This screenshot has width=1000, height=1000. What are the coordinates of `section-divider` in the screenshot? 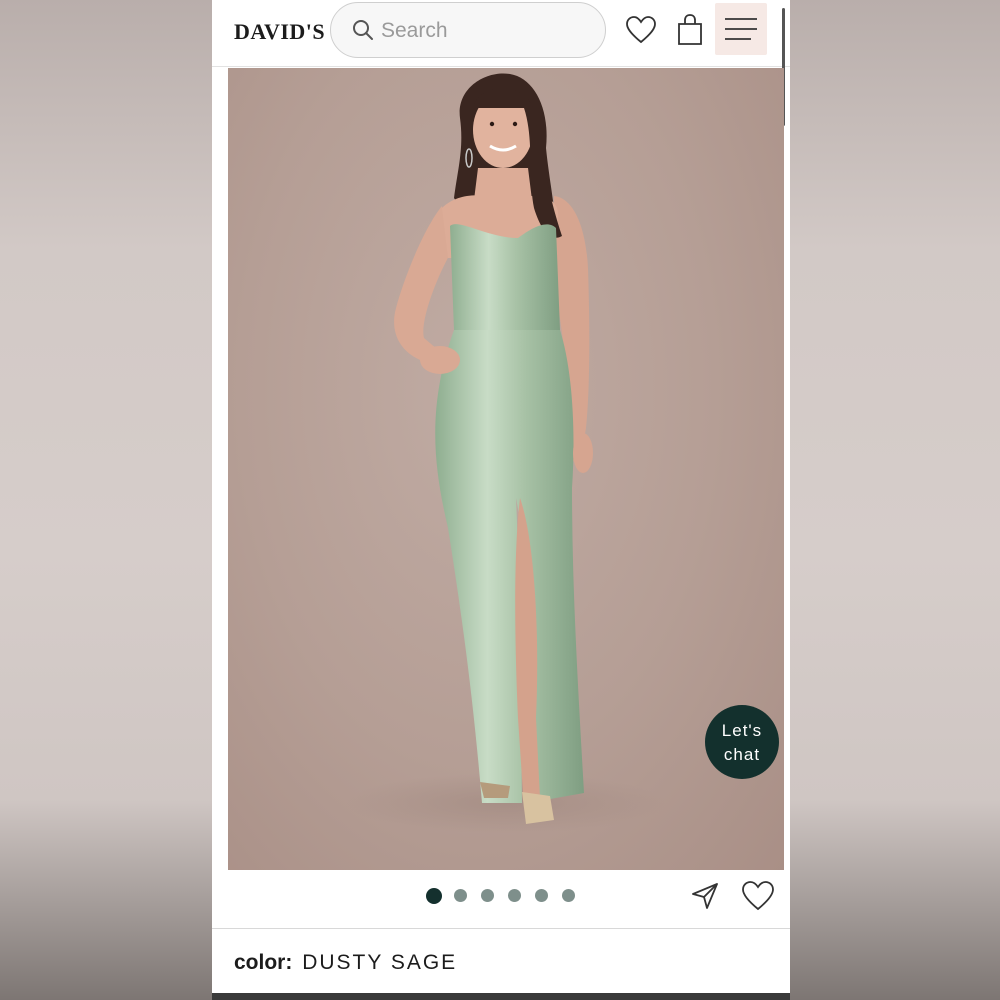 It's located at (501, 928).